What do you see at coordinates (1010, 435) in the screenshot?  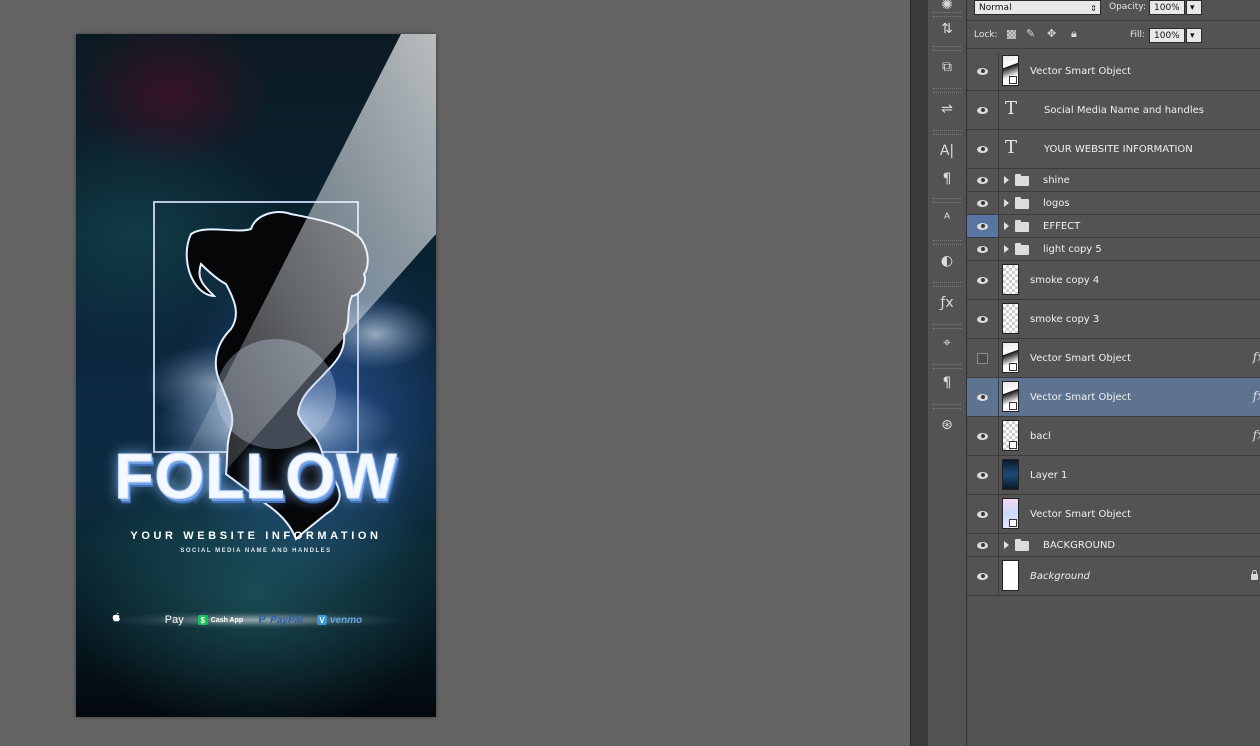 I see `layer-thumbnail` at bounding box center [1010, 435].